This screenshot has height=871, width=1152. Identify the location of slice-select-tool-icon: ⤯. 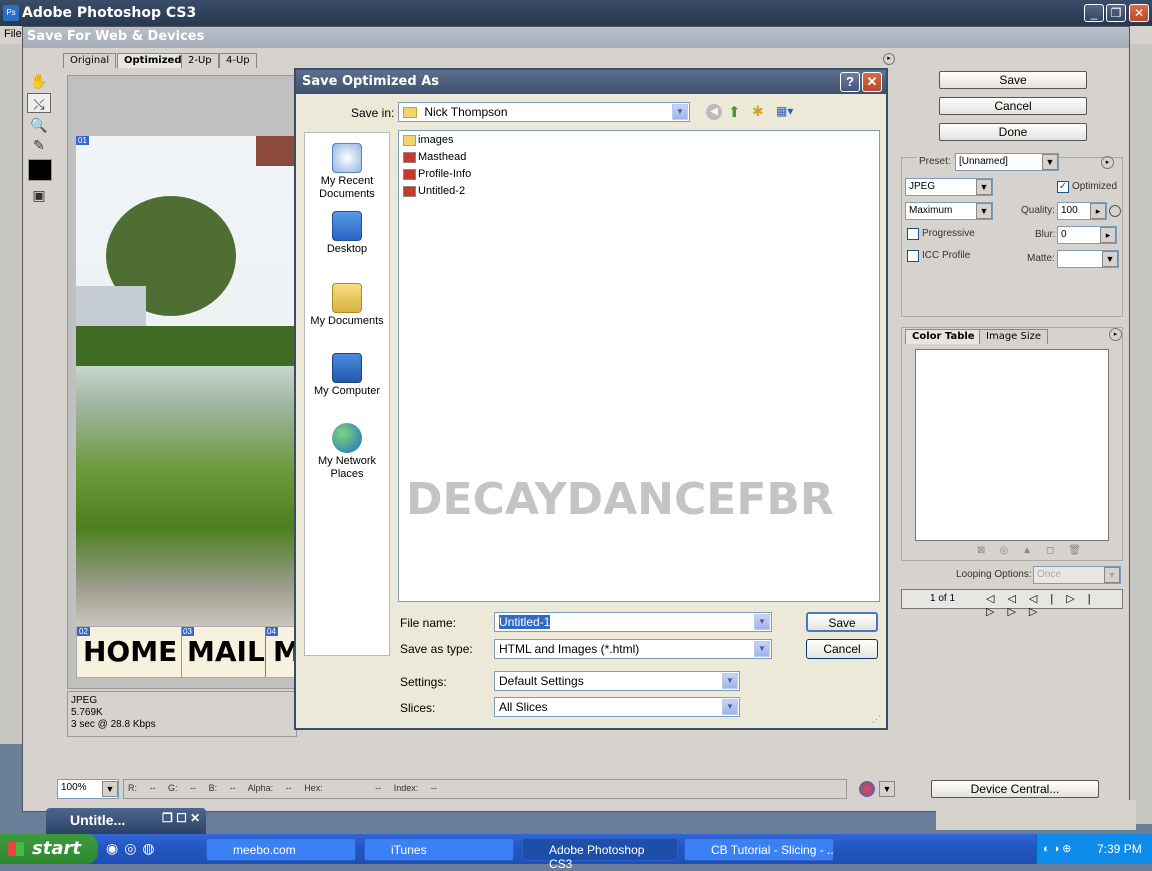
(39, 103).